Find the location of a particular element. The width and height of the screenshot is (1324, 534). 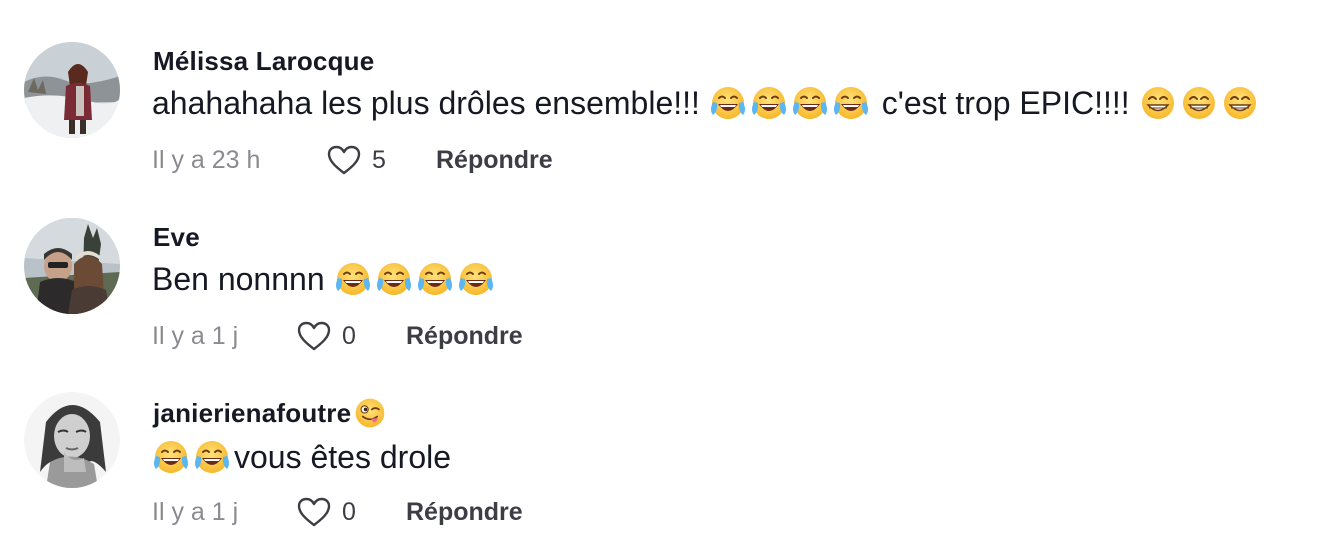

like-count: 5 is located at coordinates (379, 159).